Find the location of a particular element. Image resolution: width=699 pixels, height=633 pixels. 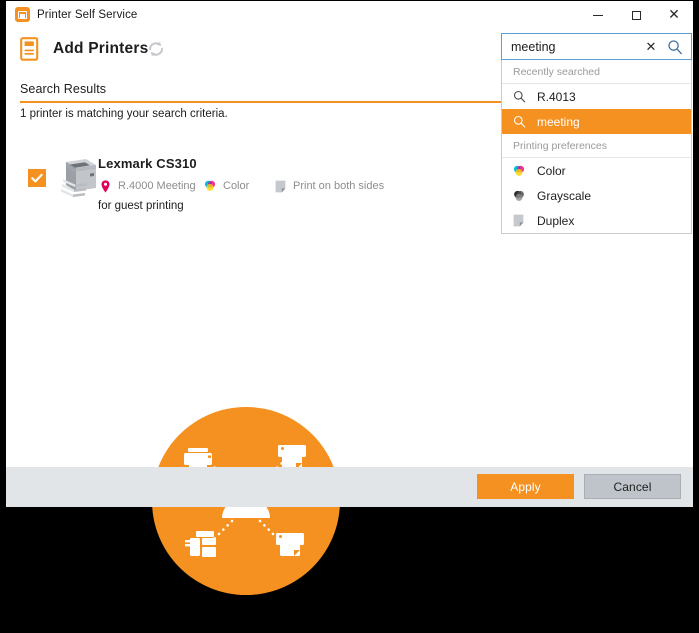

title-bar: Printer Self Service ✕ is located at coordinates (349, 15).